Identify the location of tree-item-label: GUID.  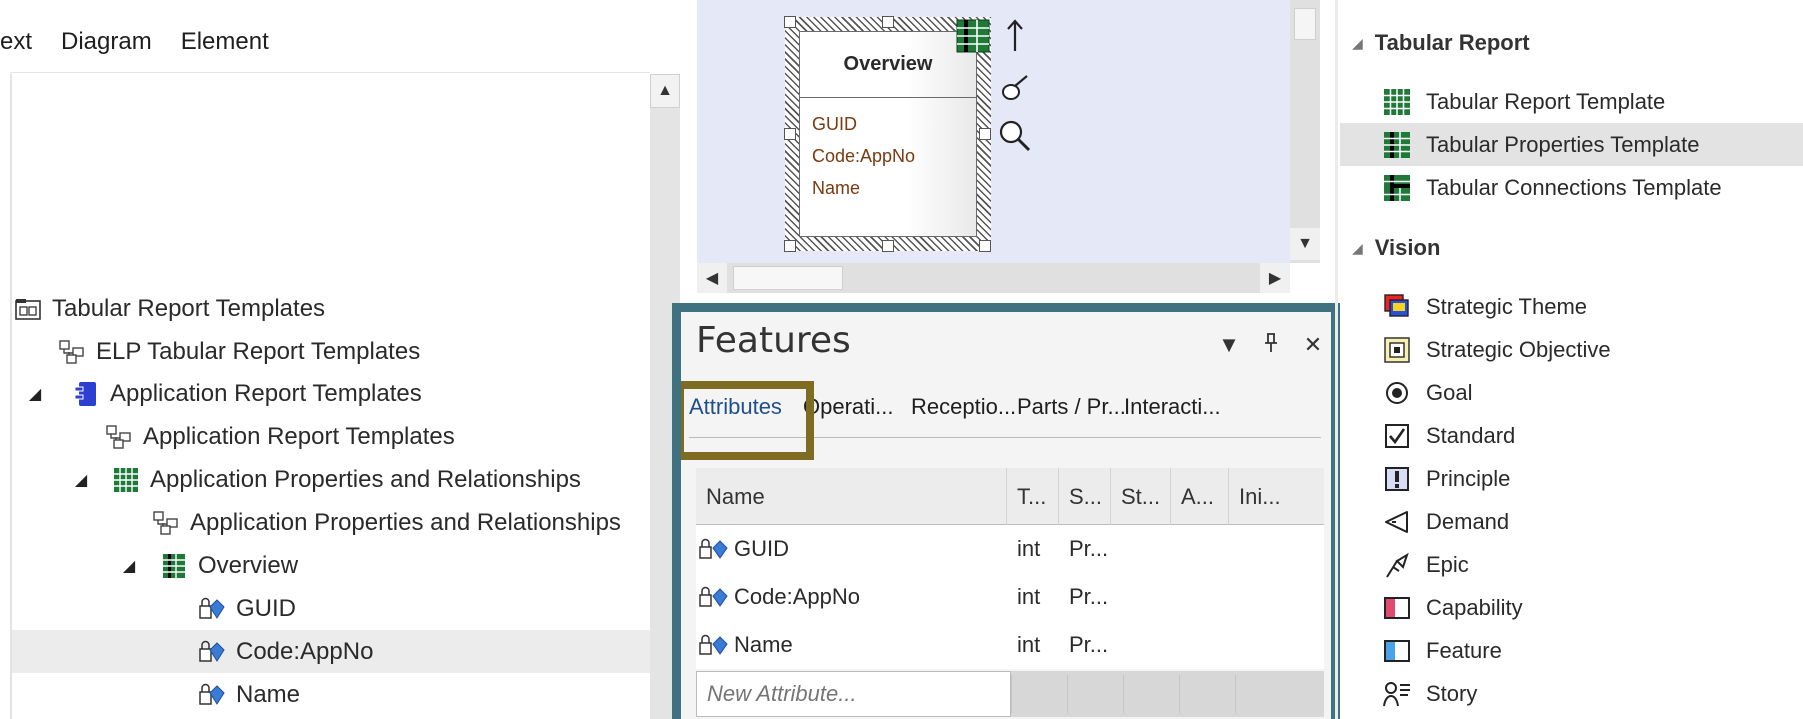
(266, 608).